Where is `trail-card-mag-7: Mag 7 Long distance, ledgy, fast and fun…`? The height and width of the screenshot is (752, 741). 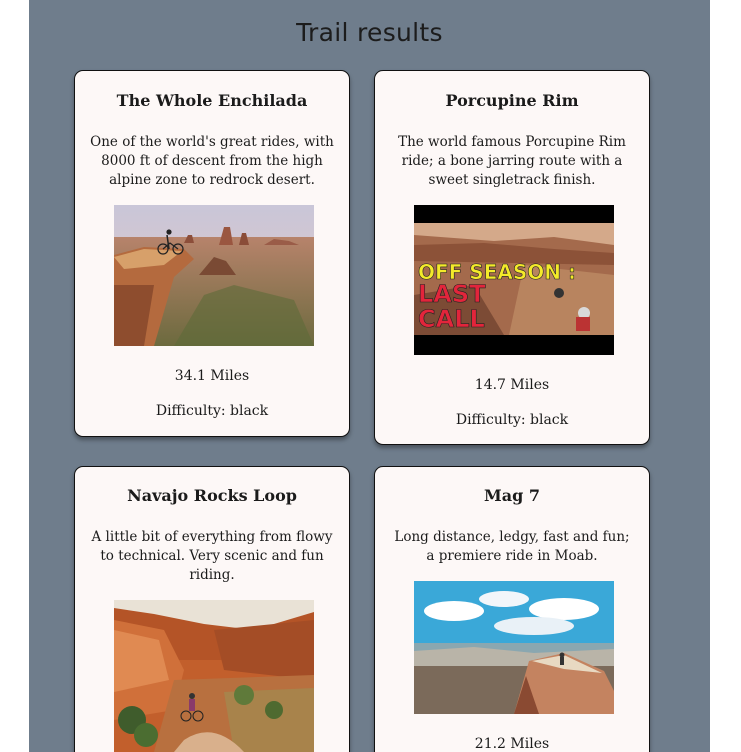
trail-card-mag-7: Mag 7 Long distance, ledgy, fast and fun… is located at coordinates (512, 609).